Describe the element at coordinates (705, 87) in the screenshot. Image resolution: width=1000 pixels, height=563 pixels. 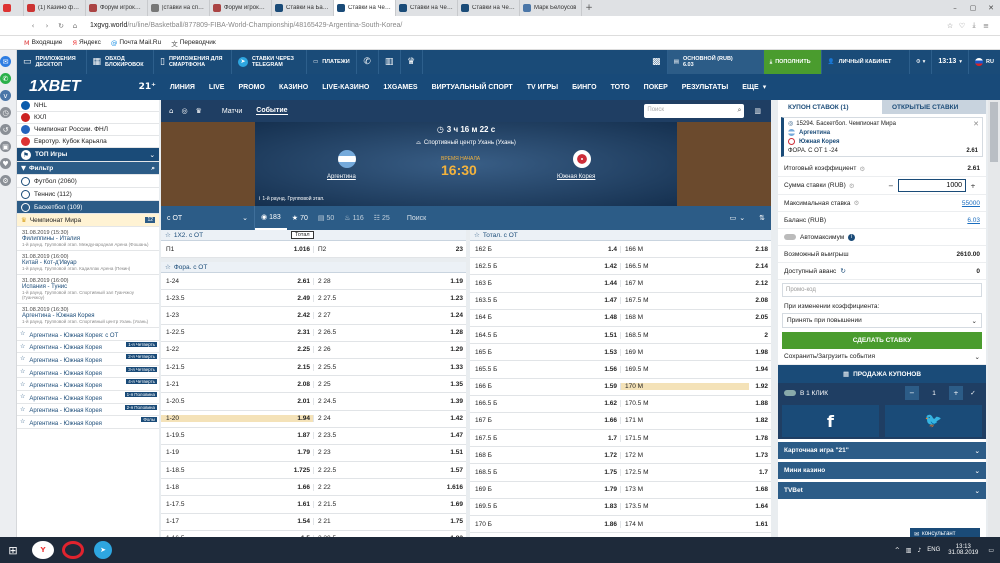
I see `nav-item: РЕЗУЛЬТАТЫ` at that location.